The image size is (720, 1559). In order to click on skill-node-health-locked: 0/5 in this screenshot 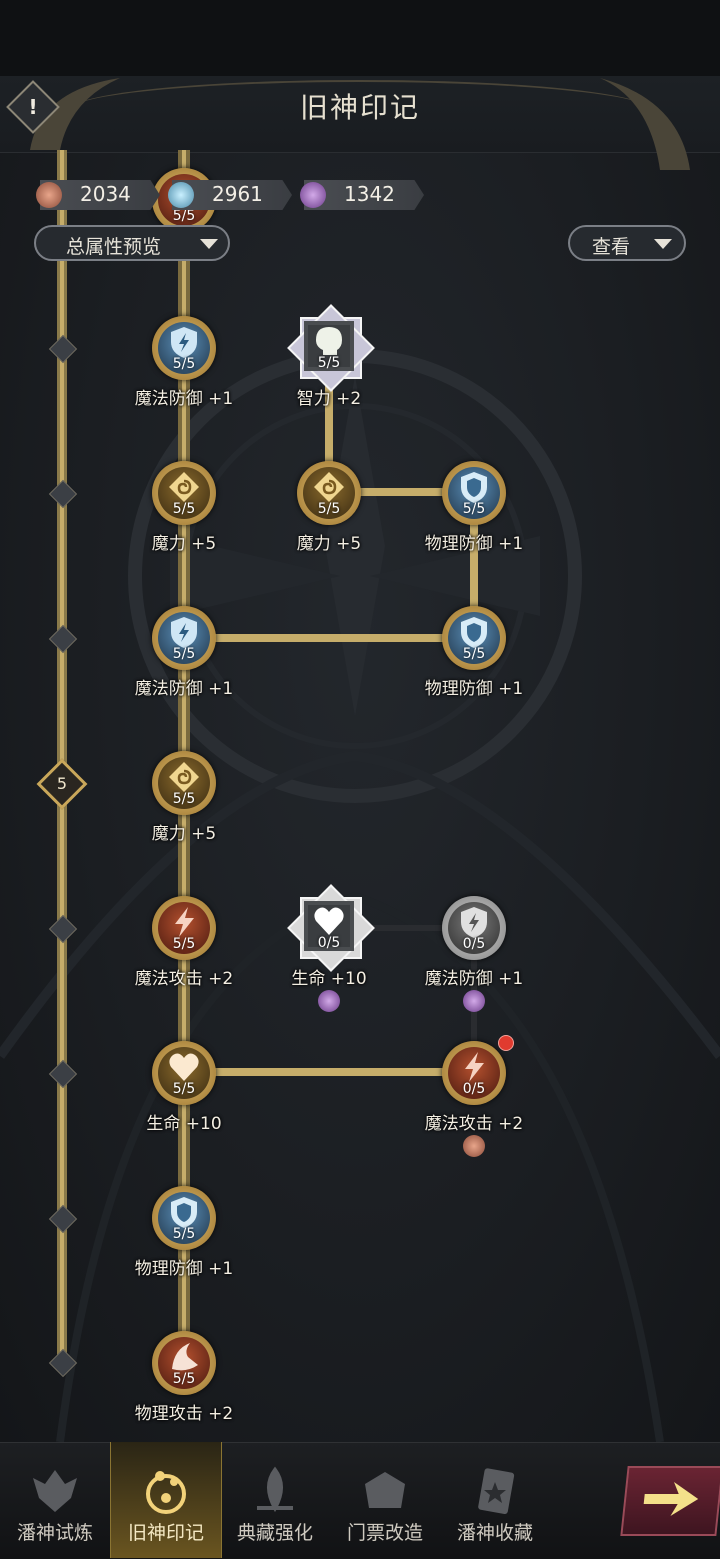, I will do `click(329, 926)`.